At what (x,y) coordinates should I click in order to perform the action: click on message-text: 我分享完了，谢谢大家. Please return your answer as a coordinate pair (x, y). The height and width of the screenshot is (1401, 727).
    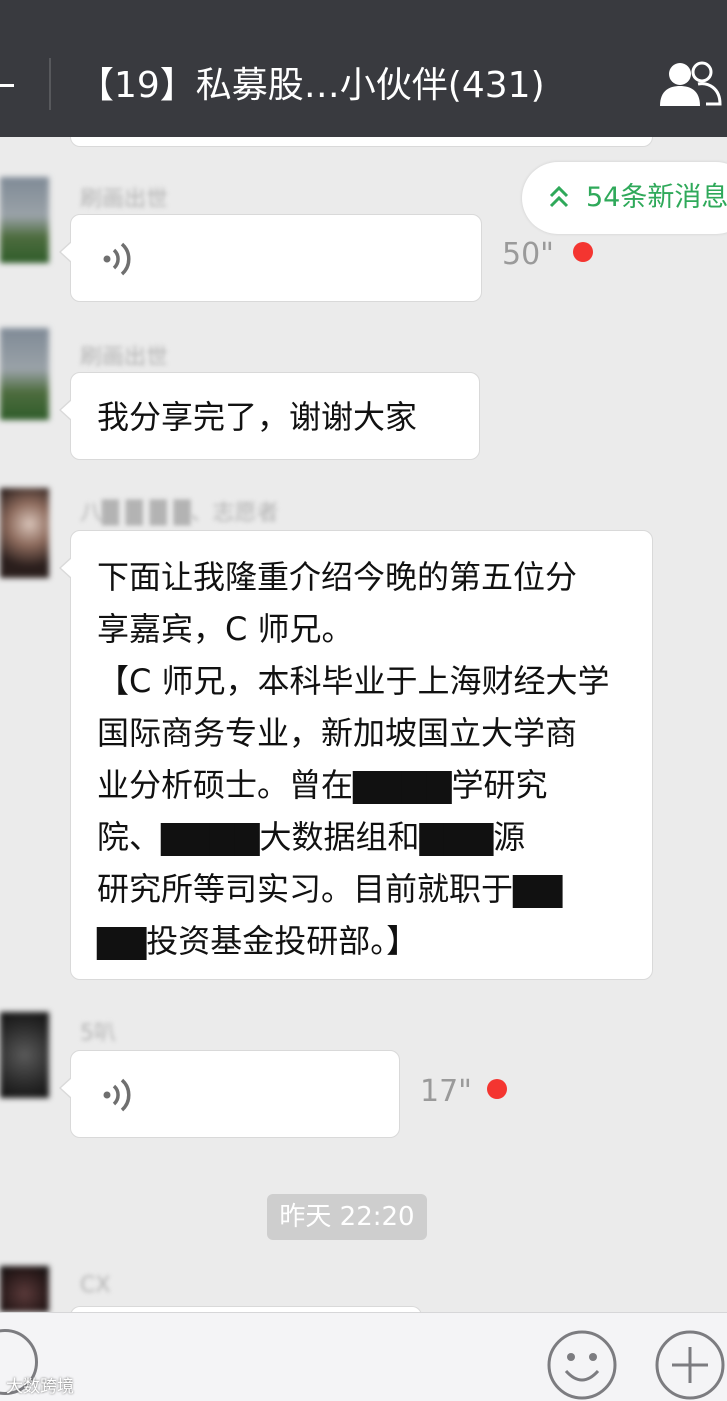
    Looking at the image, I should click on (257, 417).